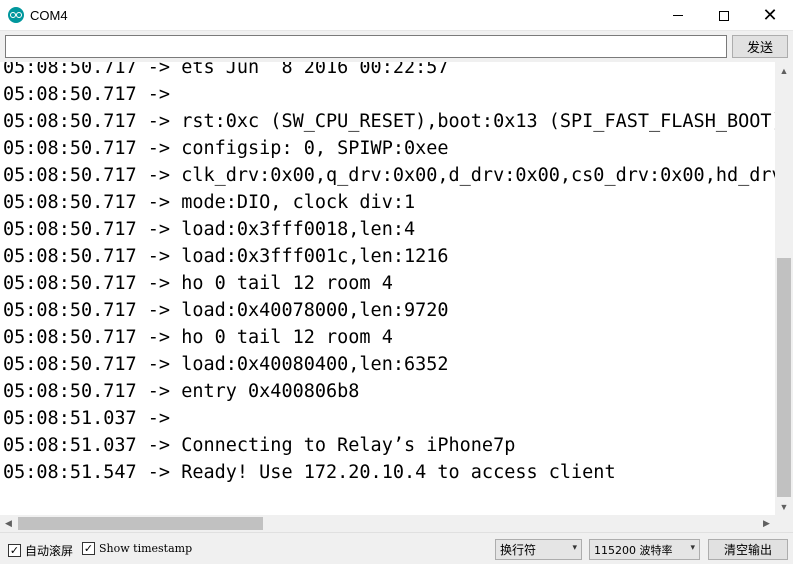 Image resolution: width=793 pixels, height=564 pixels. I want to click on send-bar: 发送, so click(396, 46).